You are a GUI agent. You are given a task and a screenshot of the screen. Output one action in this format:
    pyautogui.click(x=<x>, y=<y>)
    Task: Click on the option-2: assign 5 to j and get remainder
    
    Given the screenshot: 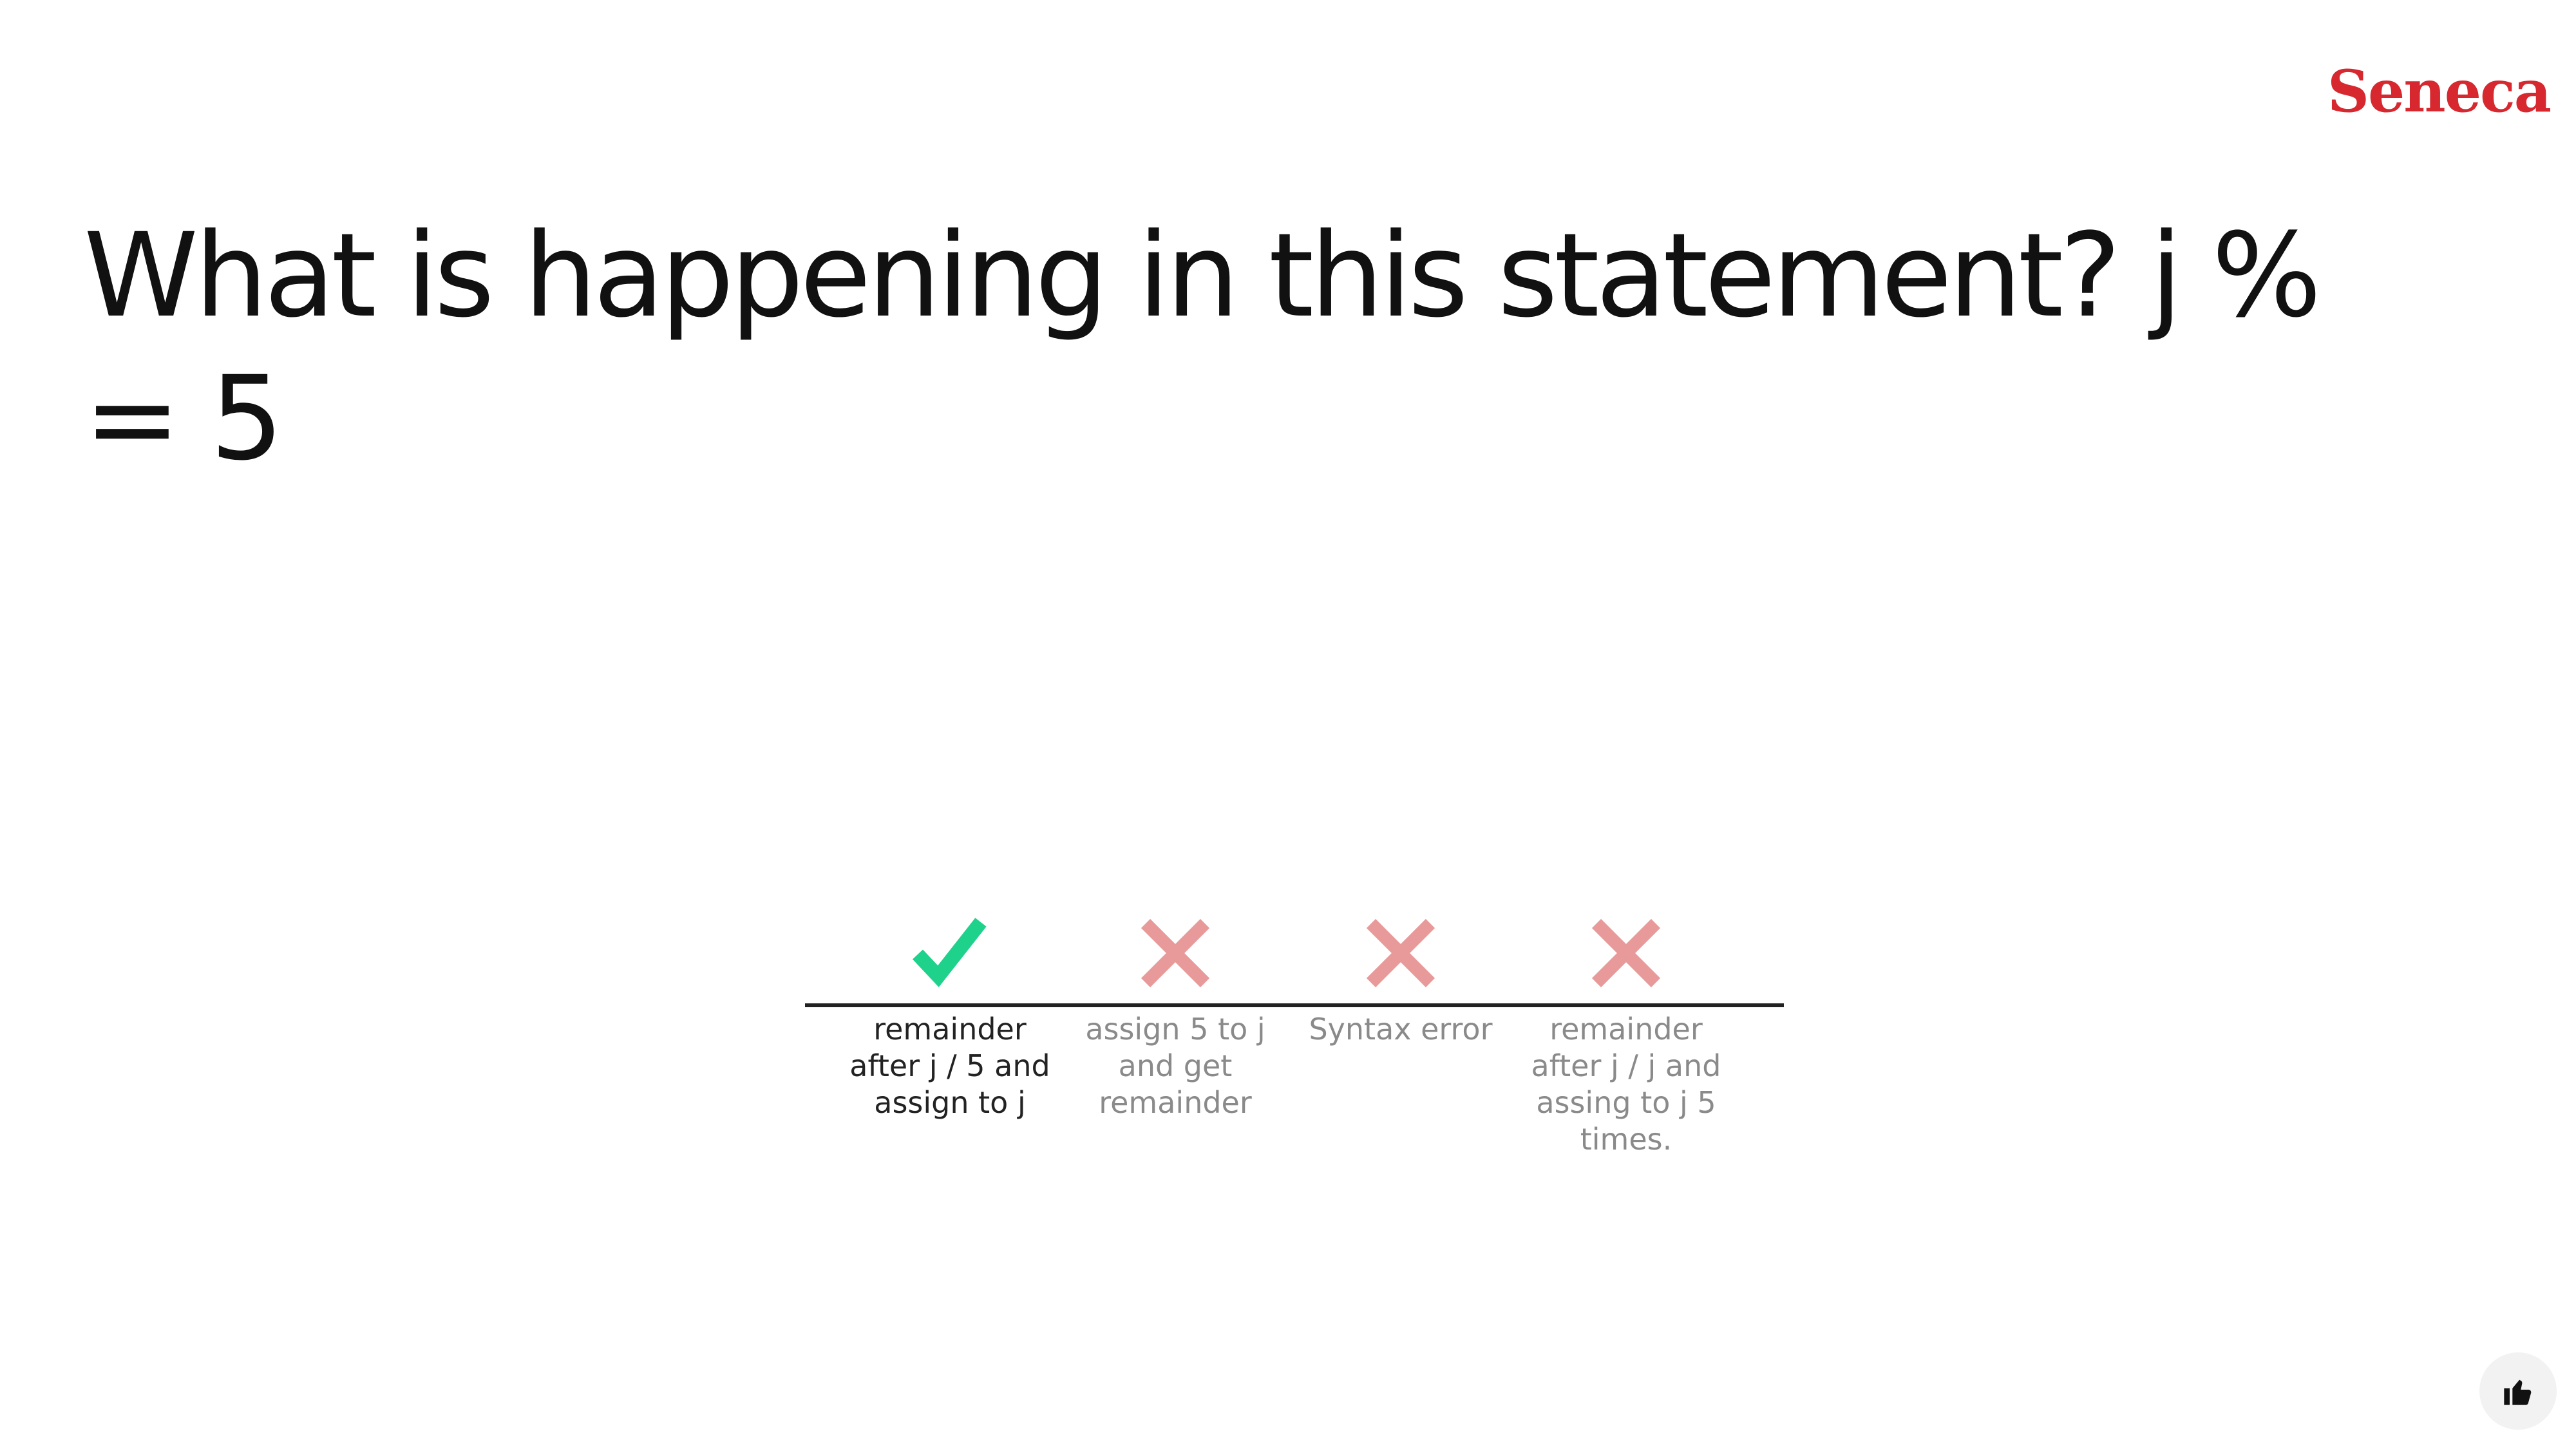 What is the action you would take?
    pyautogui.click(x=1175, y=1062)
    